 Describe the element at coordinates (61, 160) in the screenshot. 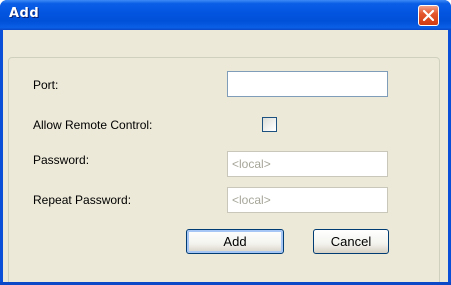

I see `password-label: Password:` at that location.